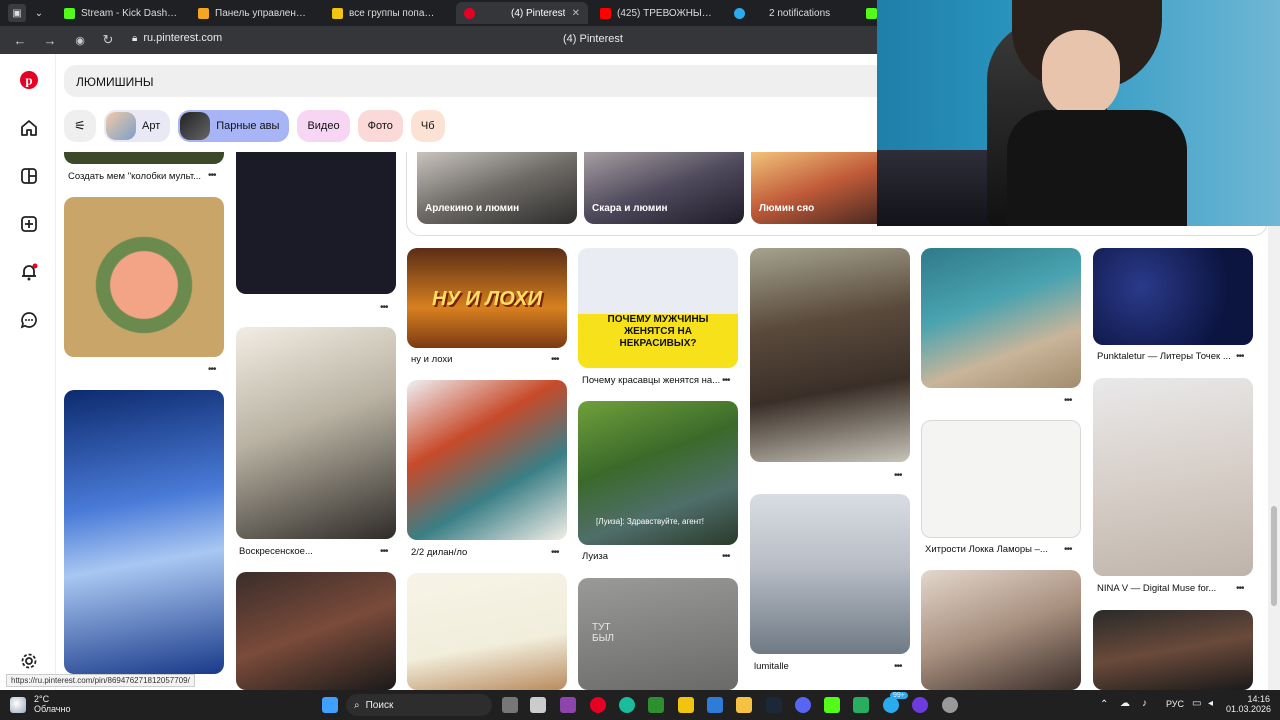  What do you see at coordinates (29, 176) in the screenshot?
I see `explore-icon` at bounding box center [29, 176].